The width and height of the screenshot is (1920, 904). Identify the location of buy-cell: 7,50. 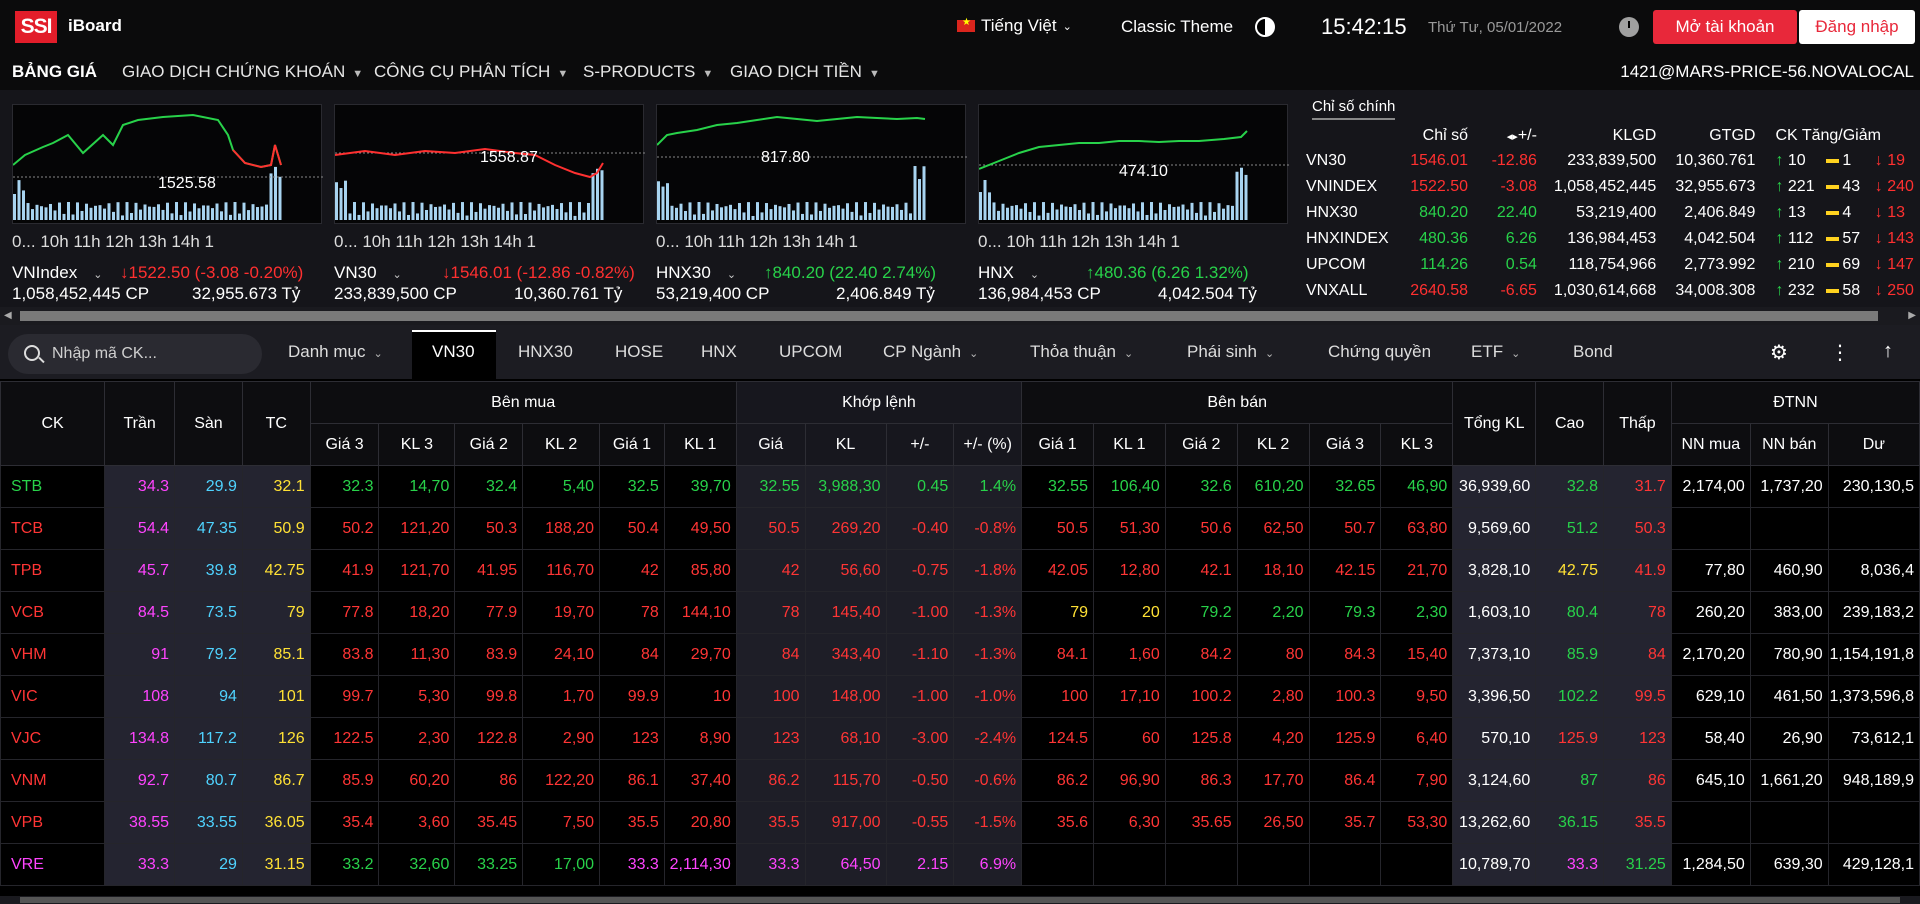
(561, 822).